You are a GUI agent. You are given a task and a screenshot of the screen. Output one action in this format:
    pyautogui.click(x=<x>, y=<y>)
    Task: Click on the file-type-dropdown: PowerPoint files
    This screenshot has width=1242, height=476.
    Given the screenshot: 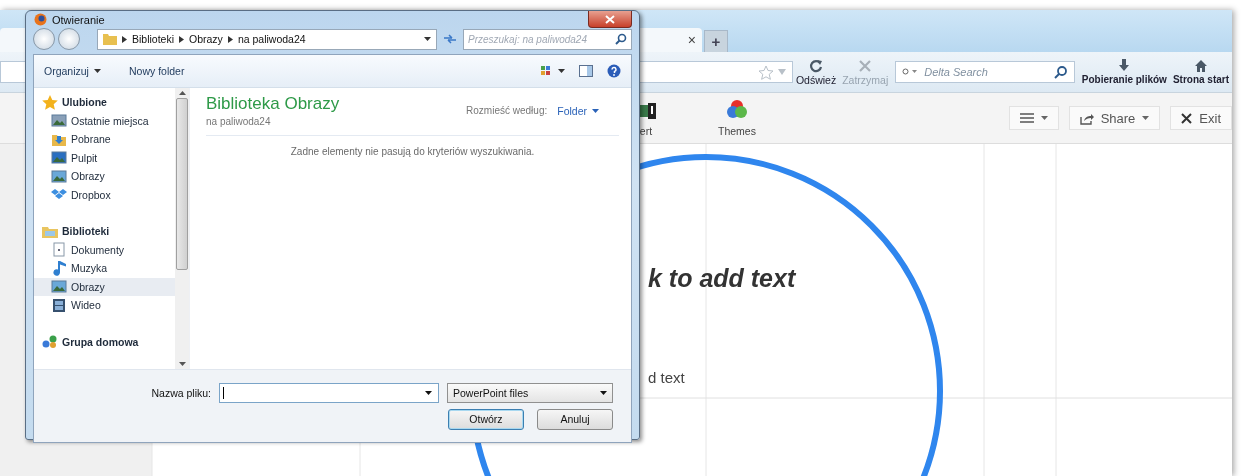 What is the action you would take?
    pyautogui.click(x=530, y=392)
    